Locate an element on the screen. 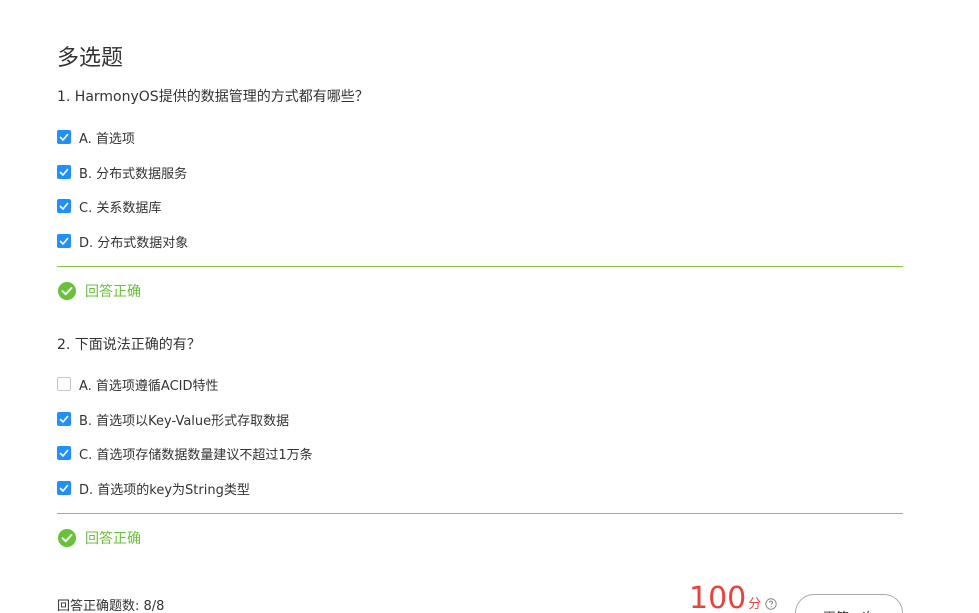 This screenshot has width=979, height=613. q2-option-b: B. 首选项以Key-Value形式存取数据 is located at coordinates (173, 419).